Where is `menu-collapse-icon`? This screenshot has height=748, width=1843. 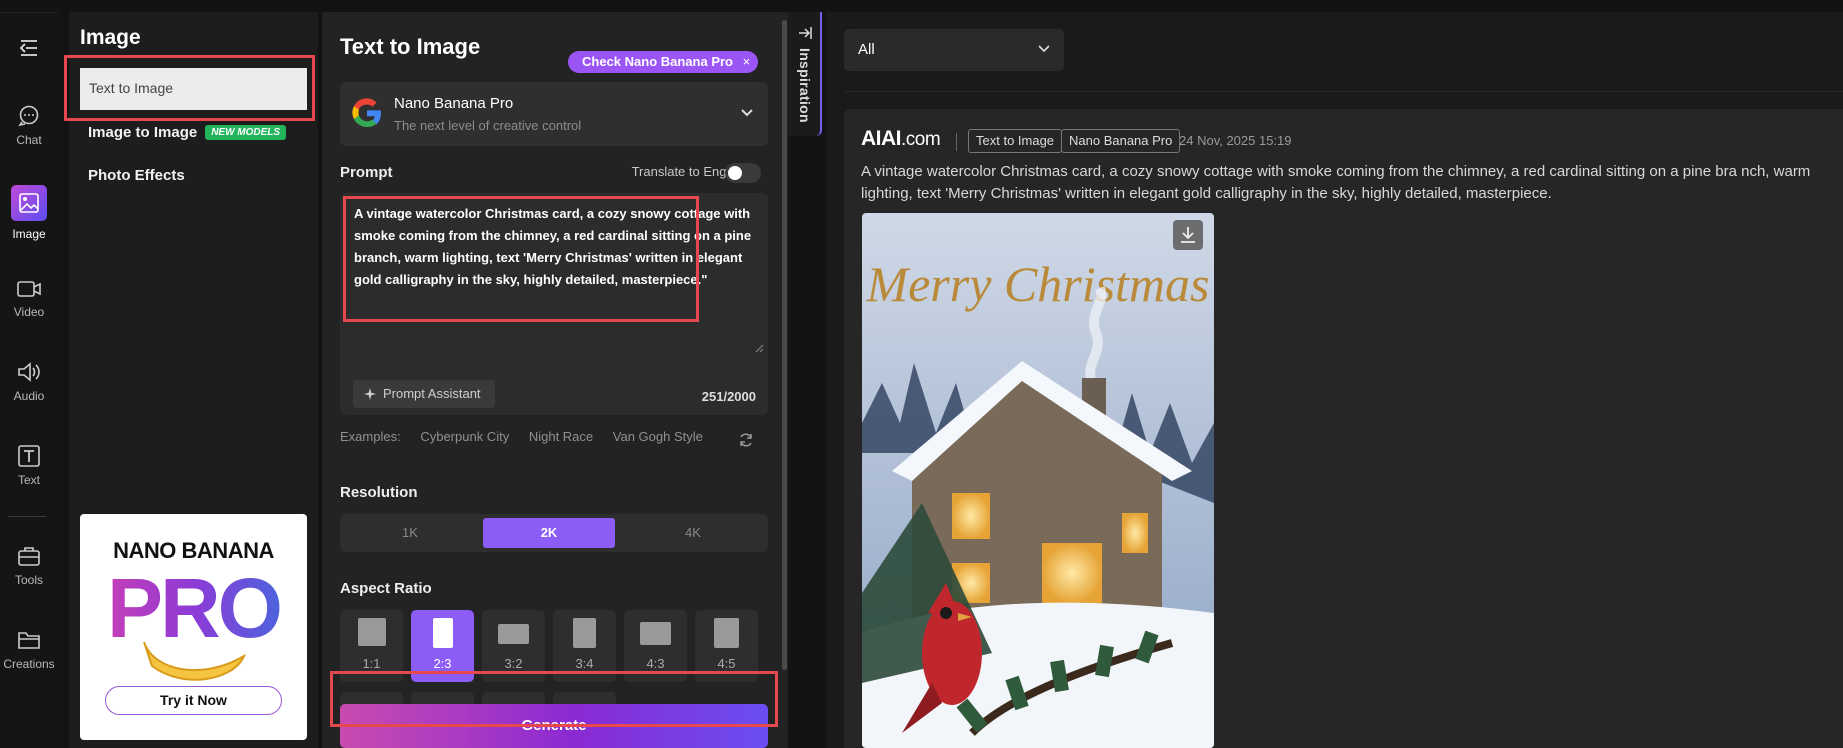 menu-collapse-icon is located at coordinates (28, 48).